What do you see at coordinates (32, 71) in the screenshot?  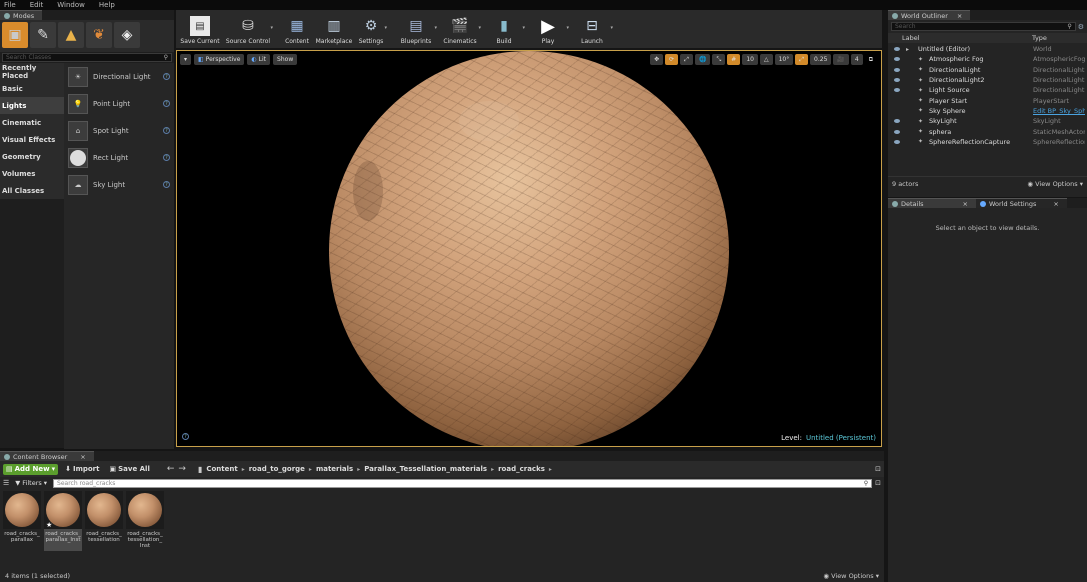 I see `category-recently-placed: Recently Placed` at bounding box center [32, 71].